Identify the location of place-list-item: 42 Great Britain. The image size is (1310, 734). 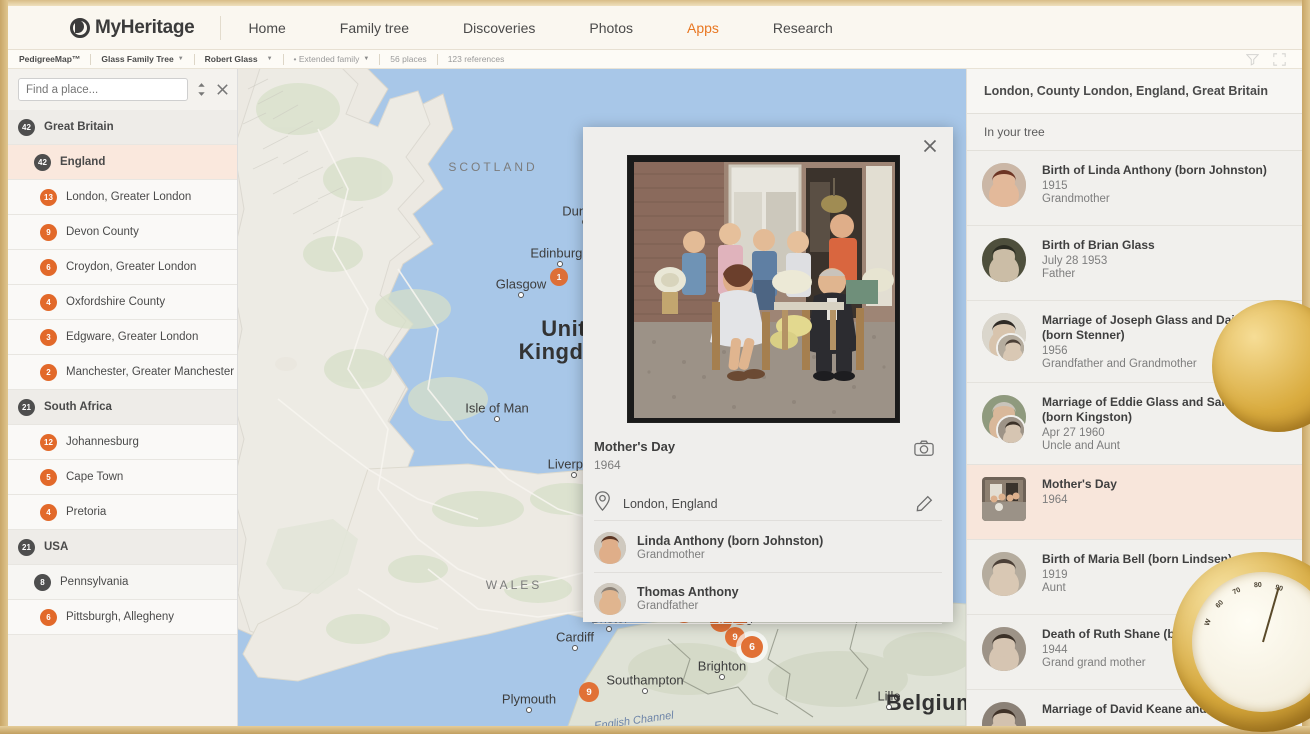
(122, 127).